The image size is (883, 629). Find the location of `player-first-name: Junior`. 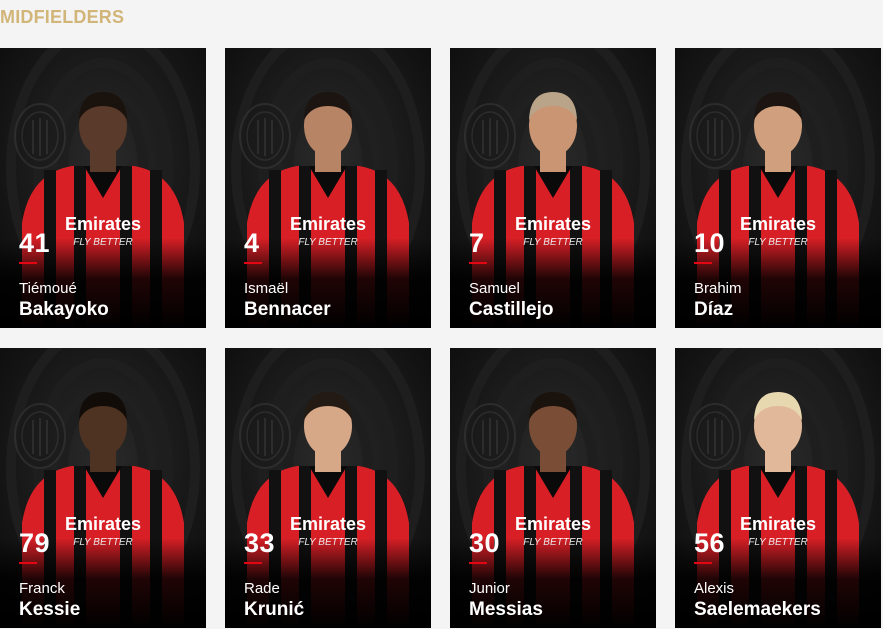

player-first-name: Junior is located at coordinates (489, 588).